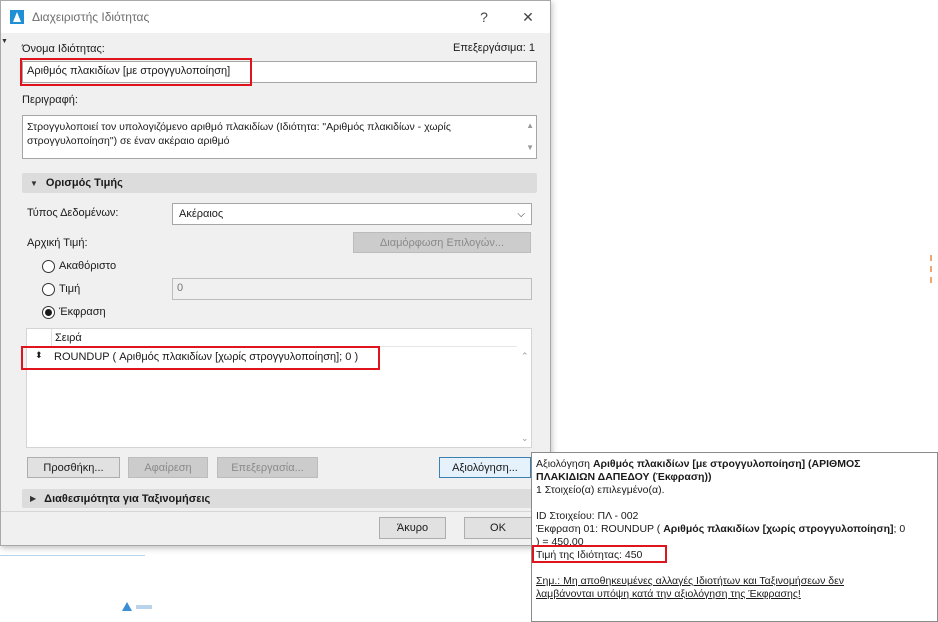 The width and height of the screenshot is (938, 622). I want to click on default-value-label: Αρχική Τιμή:, so click(57, 243).